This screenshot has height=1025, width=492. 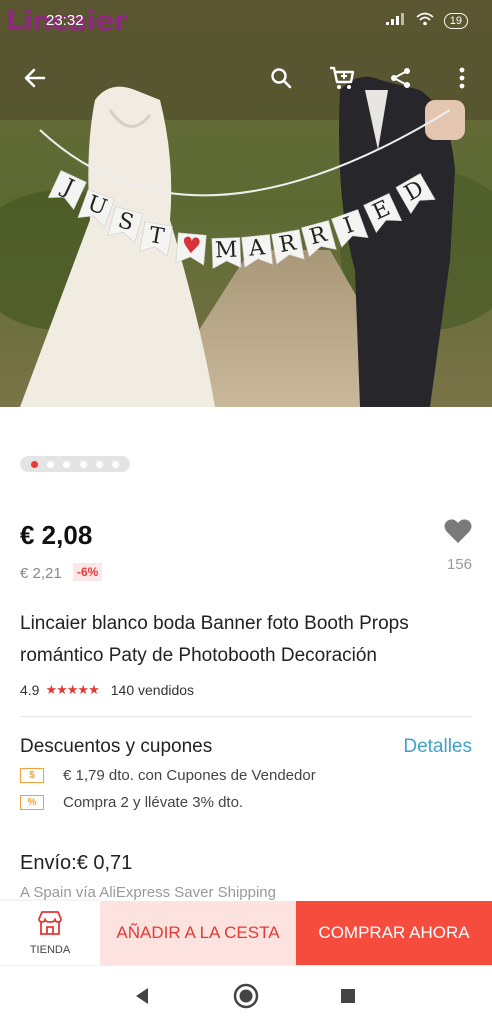 I want to click on battery-indicator: 19, so click(x=455, y=20).